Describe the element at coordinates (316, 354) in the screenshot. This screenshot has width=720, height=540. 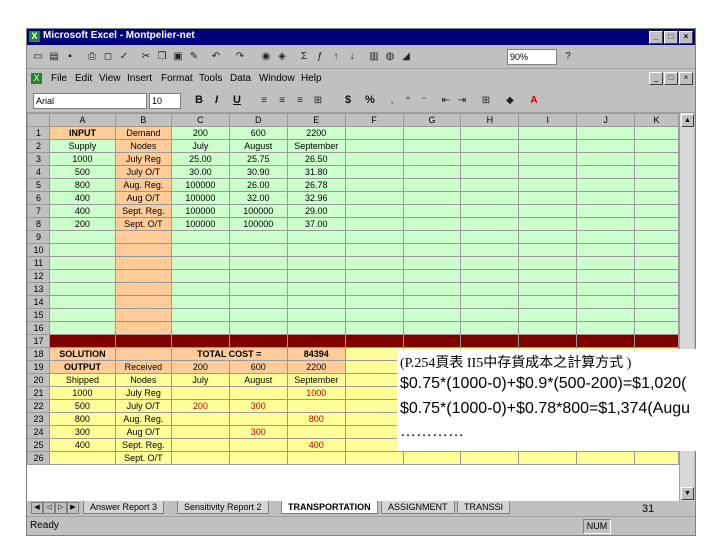
I see `cell: 84394` at that location.